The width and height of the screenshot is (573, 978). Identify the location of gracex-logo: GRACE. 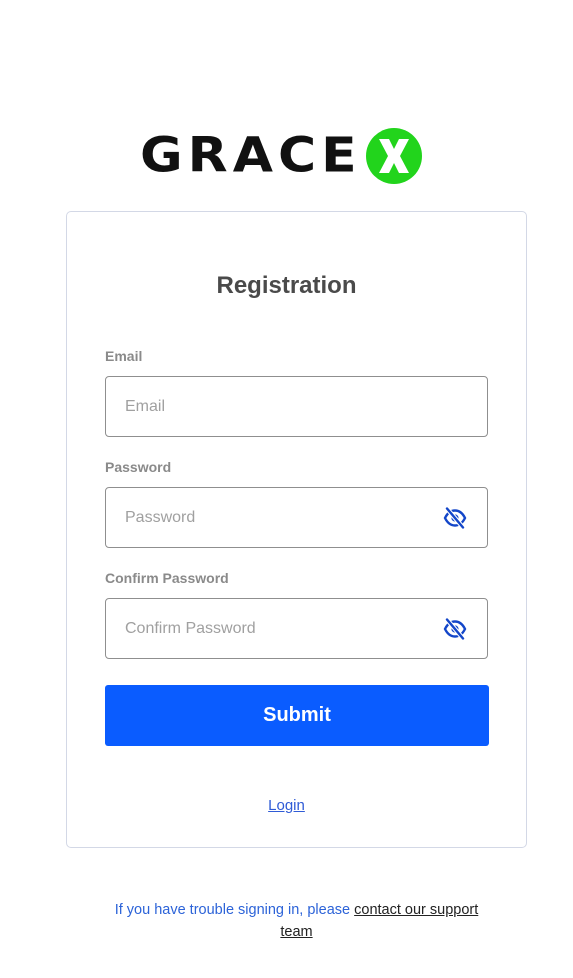
(297, 156).